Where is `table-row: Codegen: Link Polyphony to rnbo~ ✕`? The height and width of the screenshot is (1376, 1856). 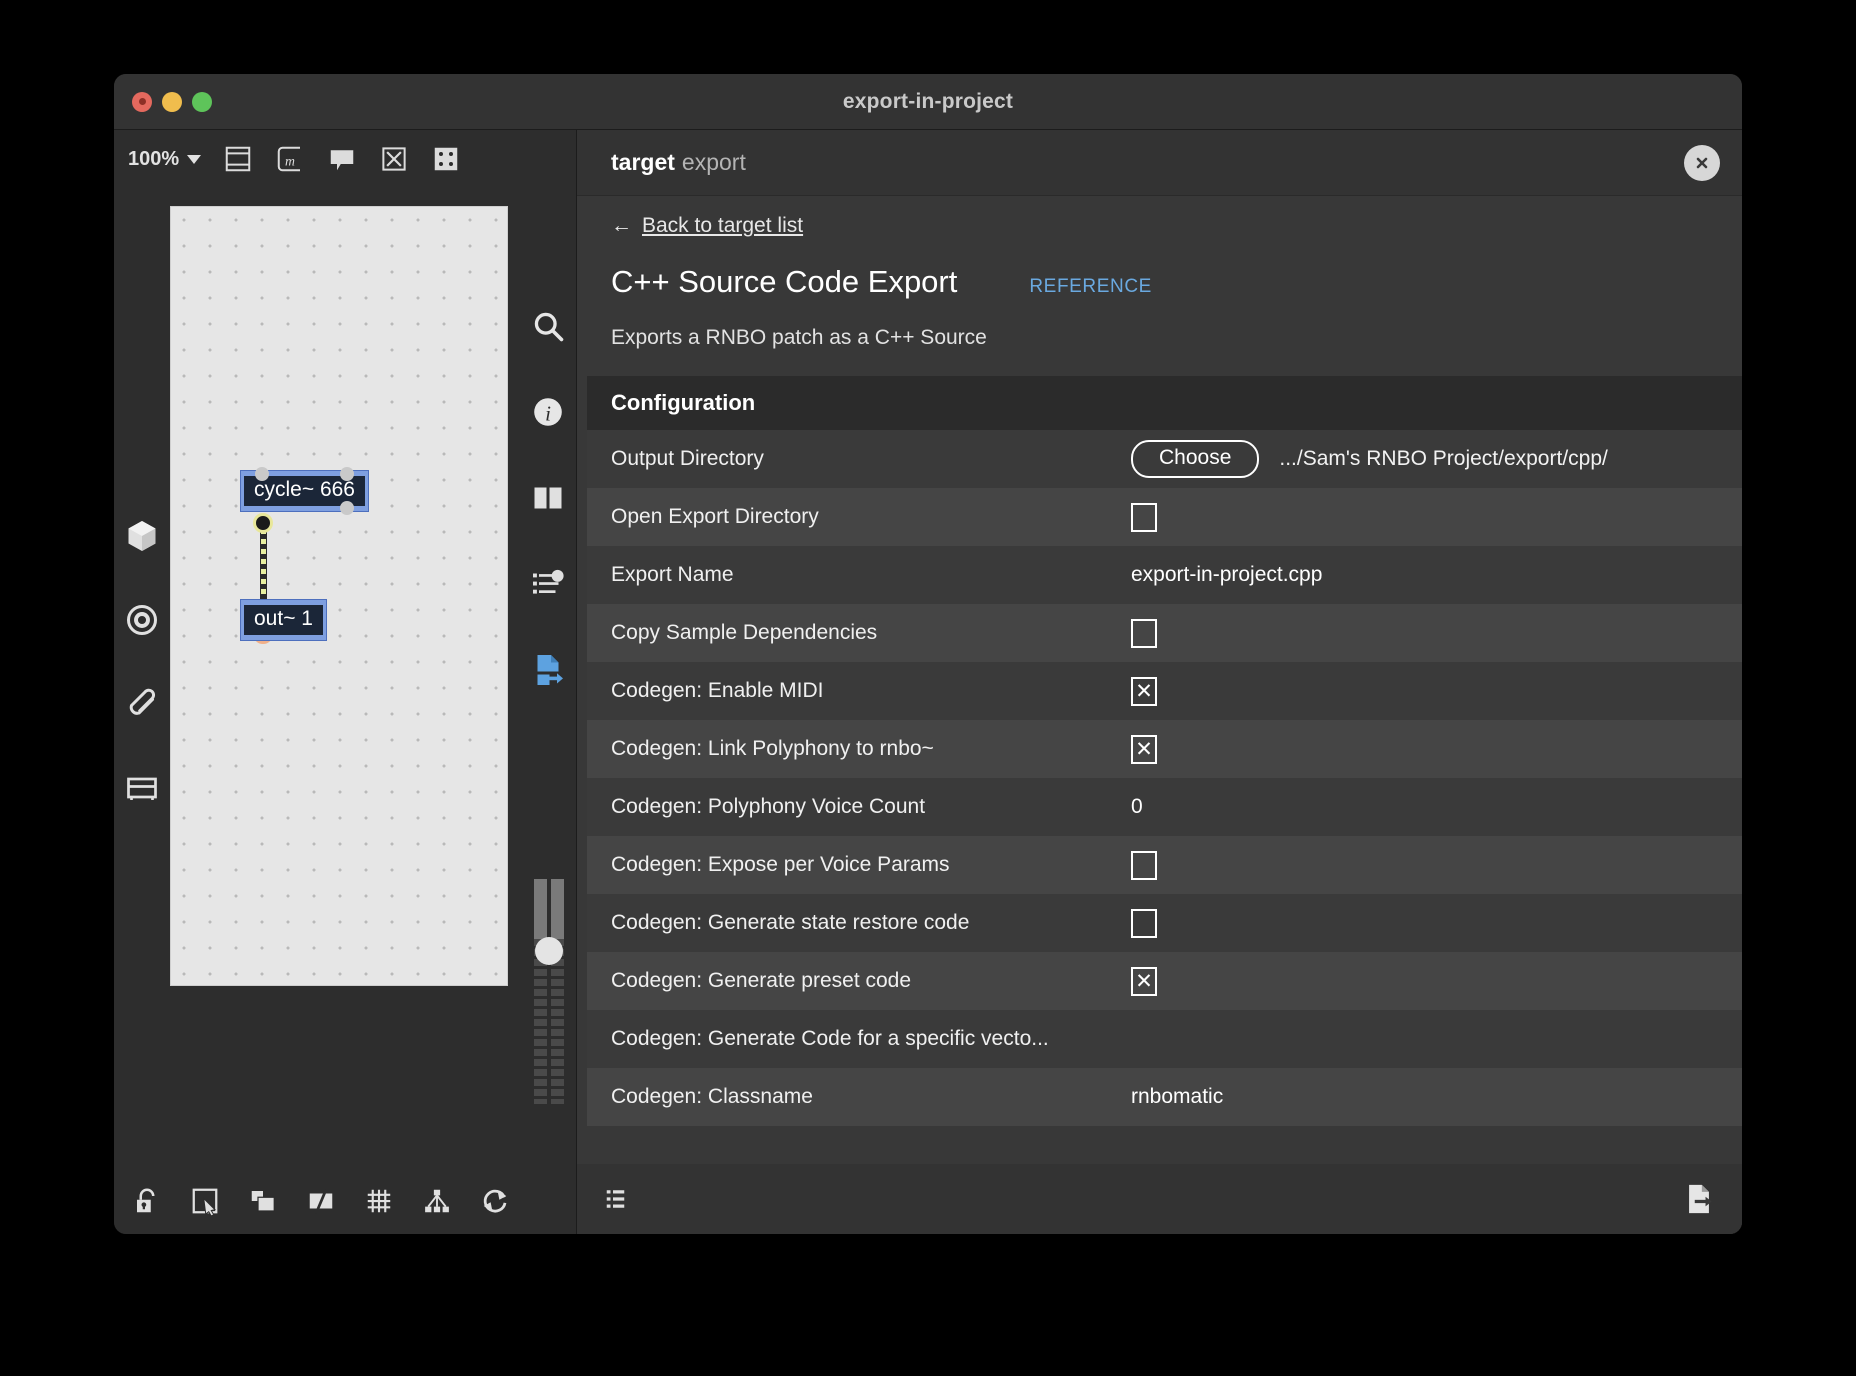
table-row: Codegen: Link Polyphony to rnbo~ ✕ is located at coordinates (1164, 749).